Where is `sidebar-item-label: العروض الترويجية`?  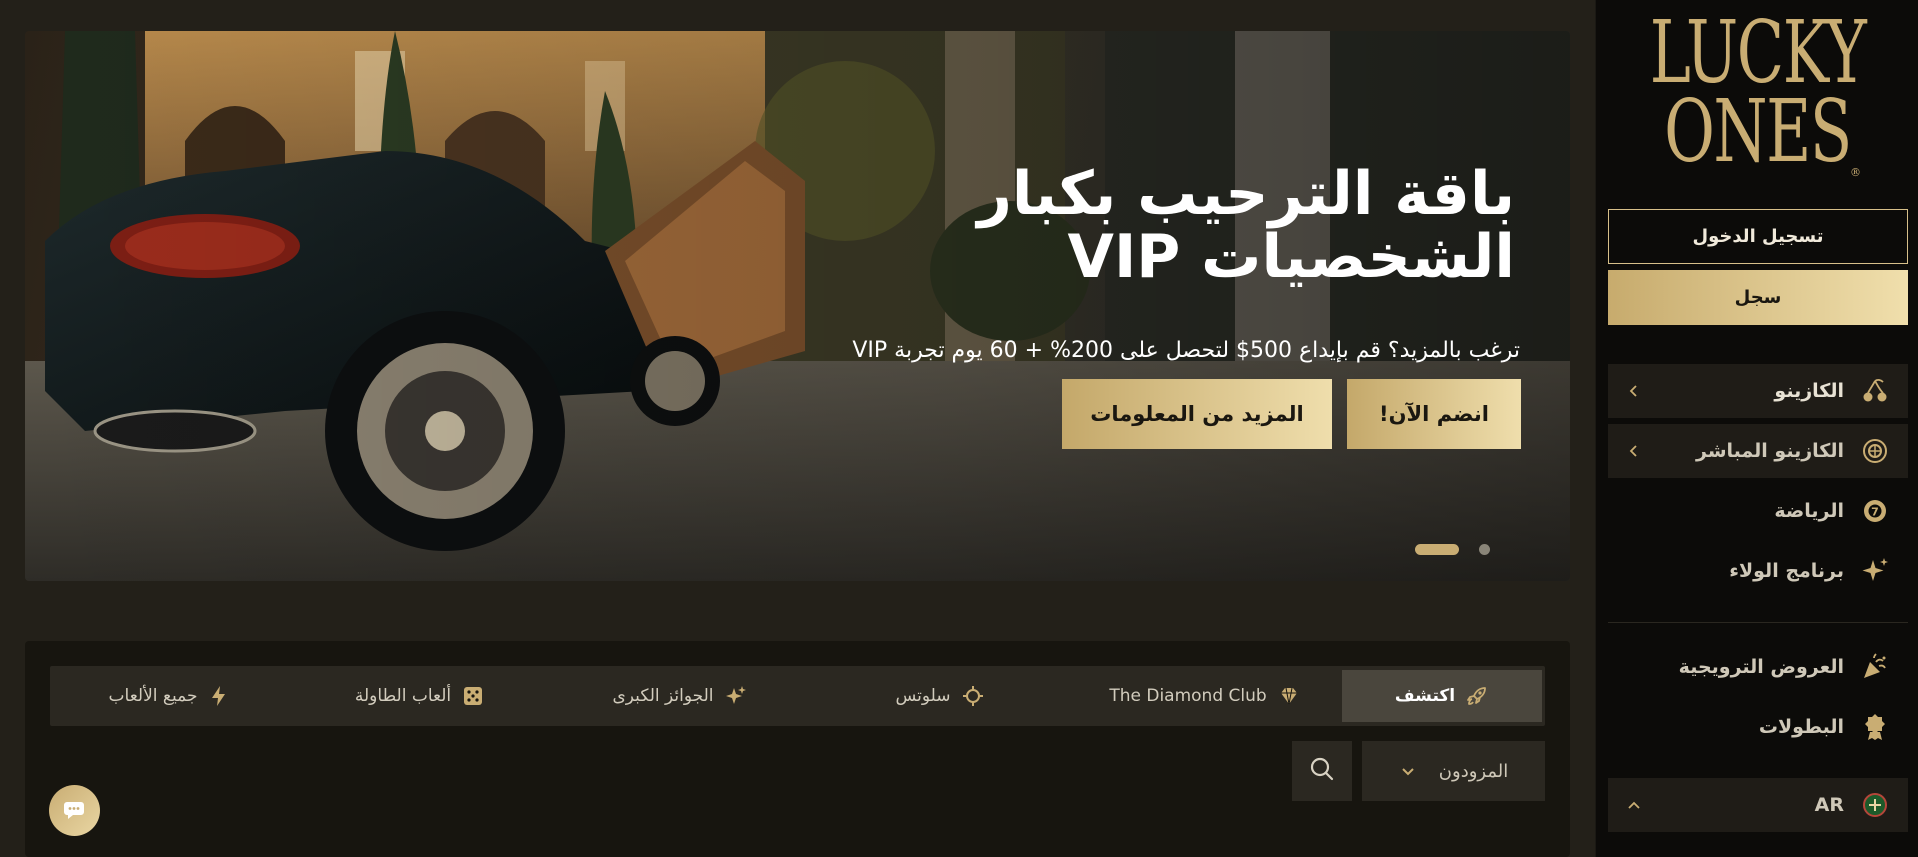
sidebar-item-label: العروض الترويجية is located at coordinates (1761, 667).